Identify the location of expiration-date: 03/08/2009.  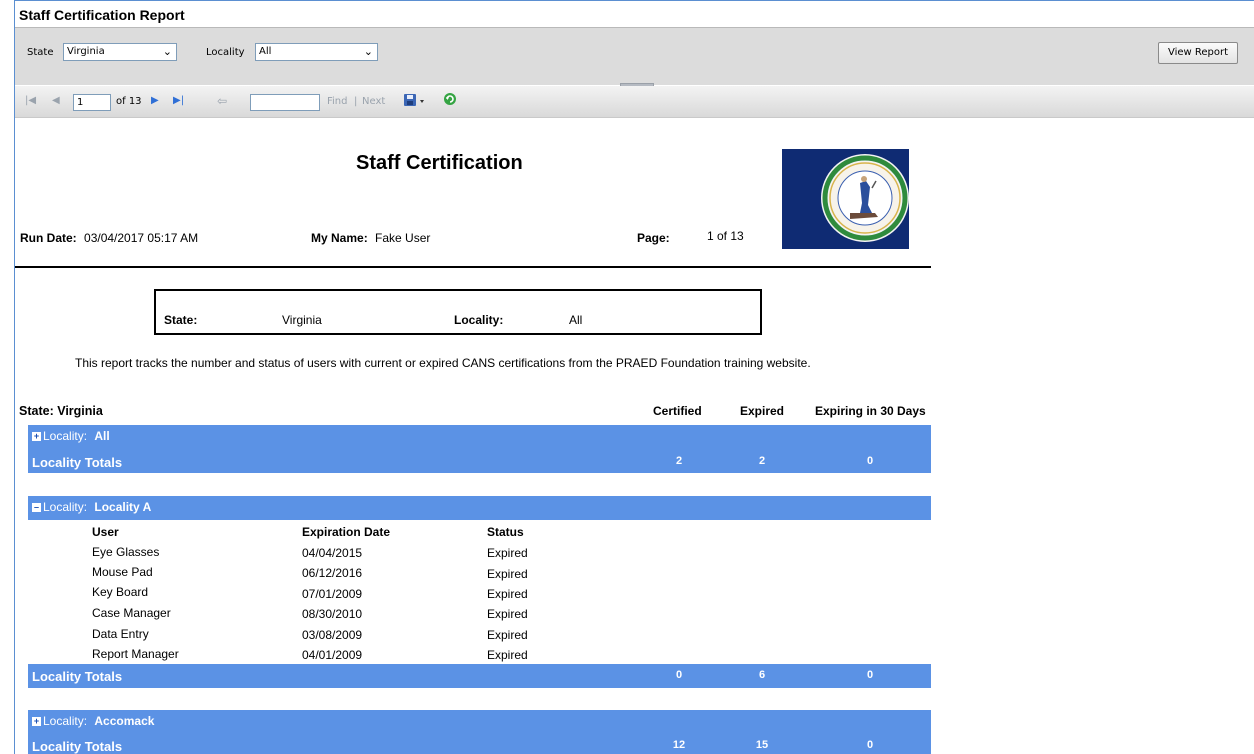
(332, 635).